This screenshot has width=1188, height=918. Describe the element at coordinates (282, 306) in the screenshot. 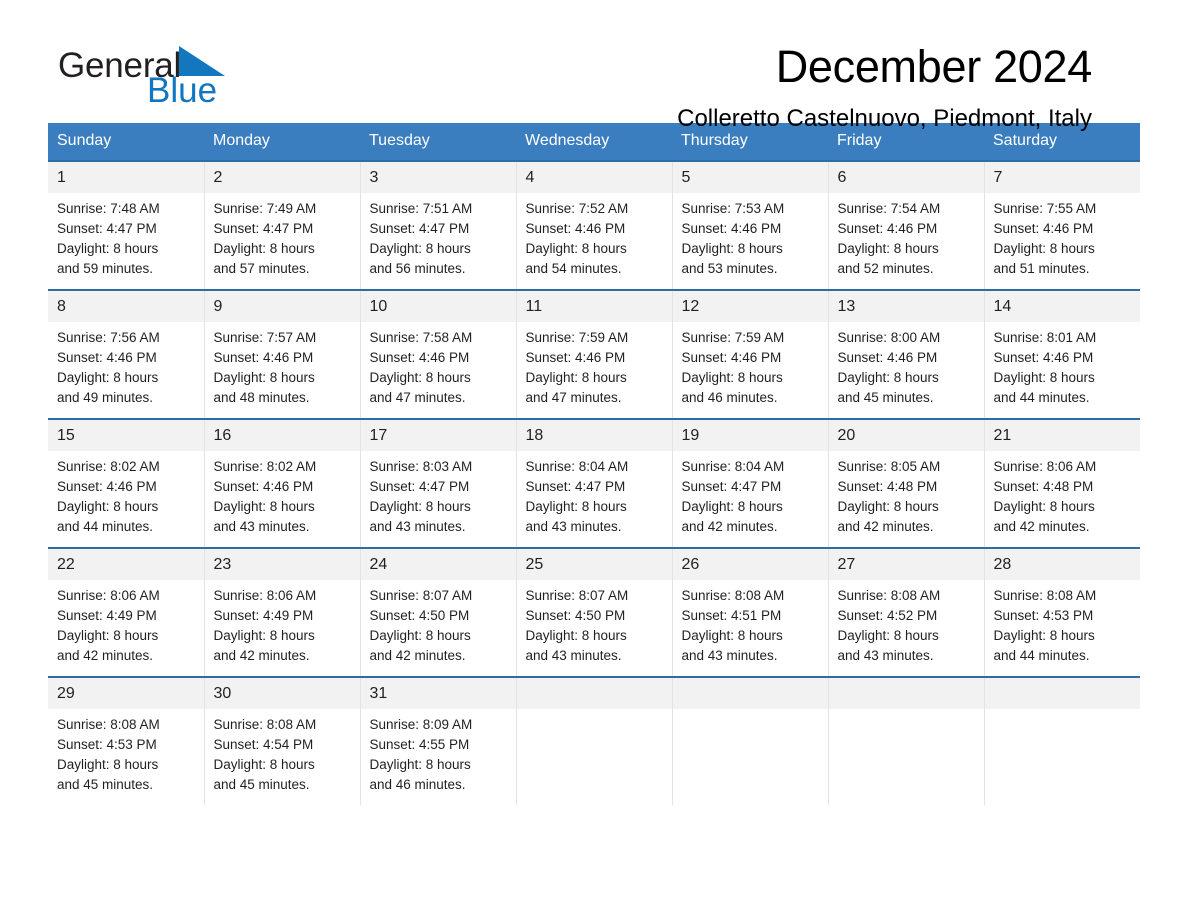

I see `day-number: 9` at that location.